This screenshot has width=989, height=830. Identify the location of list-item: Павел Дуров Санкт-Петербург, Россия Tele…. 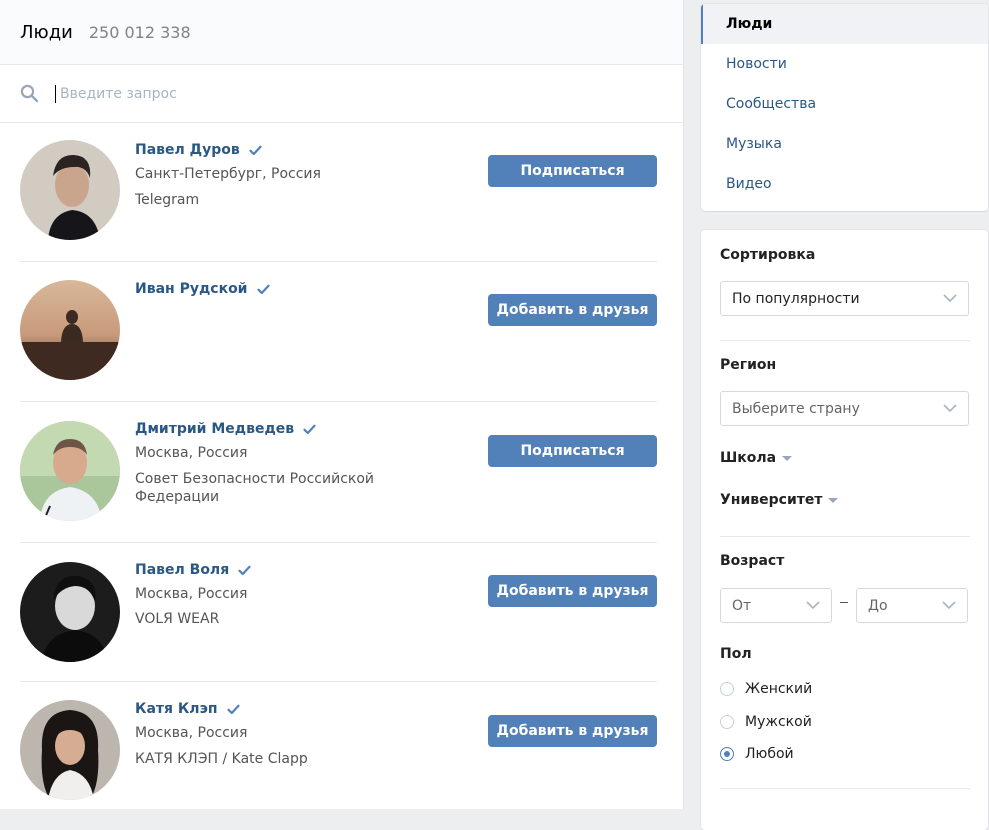
(338, 192).